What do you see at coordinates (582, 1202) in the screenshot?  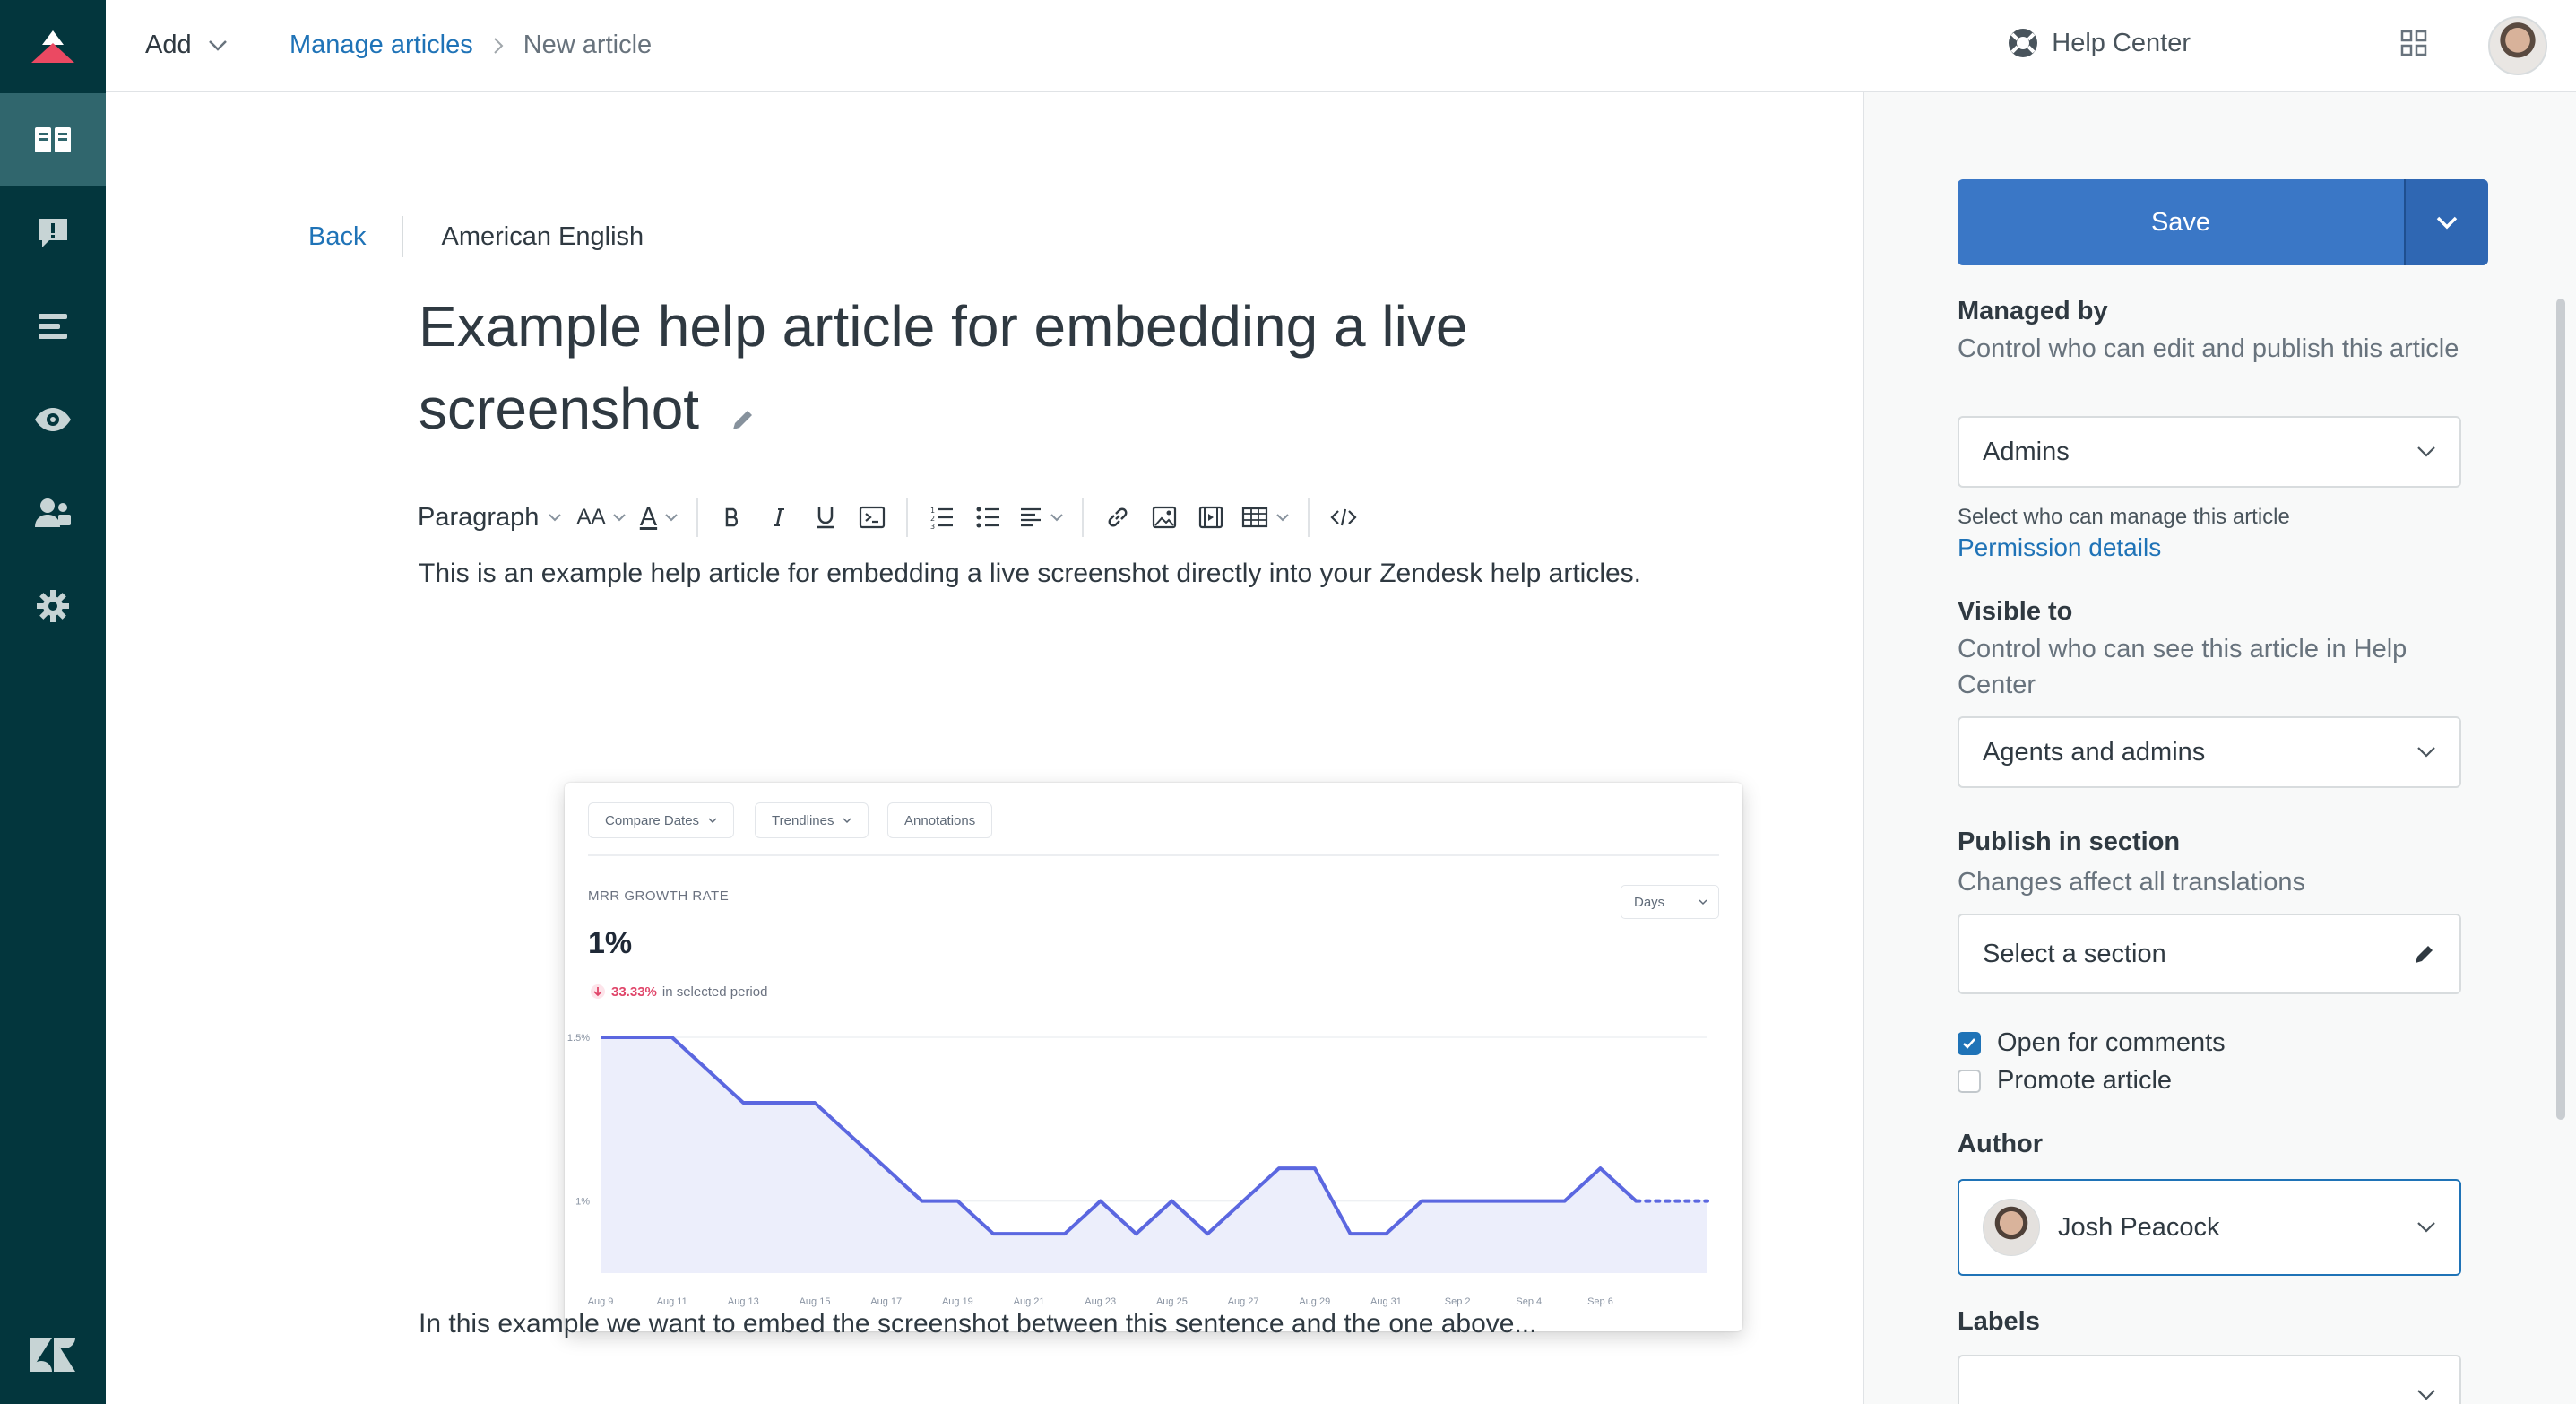 I see `y-tick-label: 1%` at bounding box center [582, 1202].